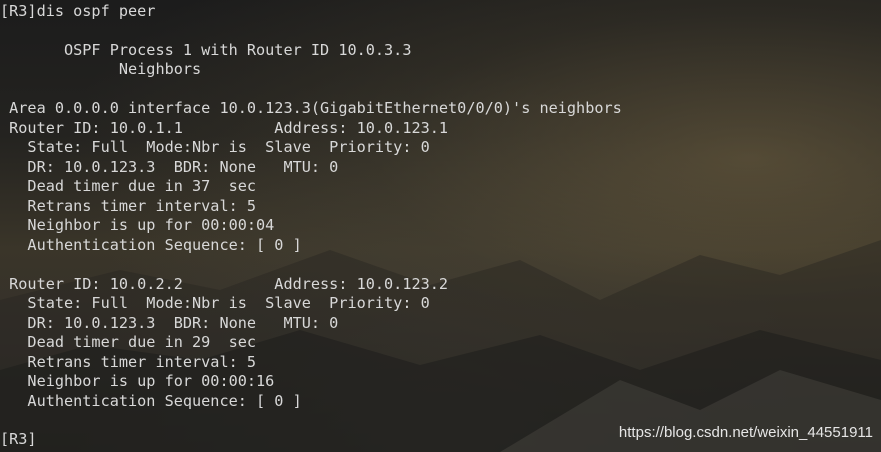 The height and width of the screenshot is (452, 881). What do you see at coordinates (18, 439) in the screenshot?
I see `terminal-prompt: [R3]` at bounding box center [18, 439].